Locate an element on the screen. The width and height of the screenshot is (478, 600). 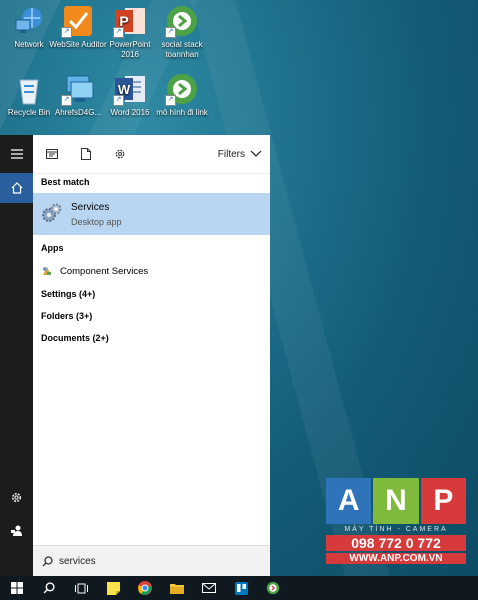
taskbar-search-button is located at coordinates (49, 588).